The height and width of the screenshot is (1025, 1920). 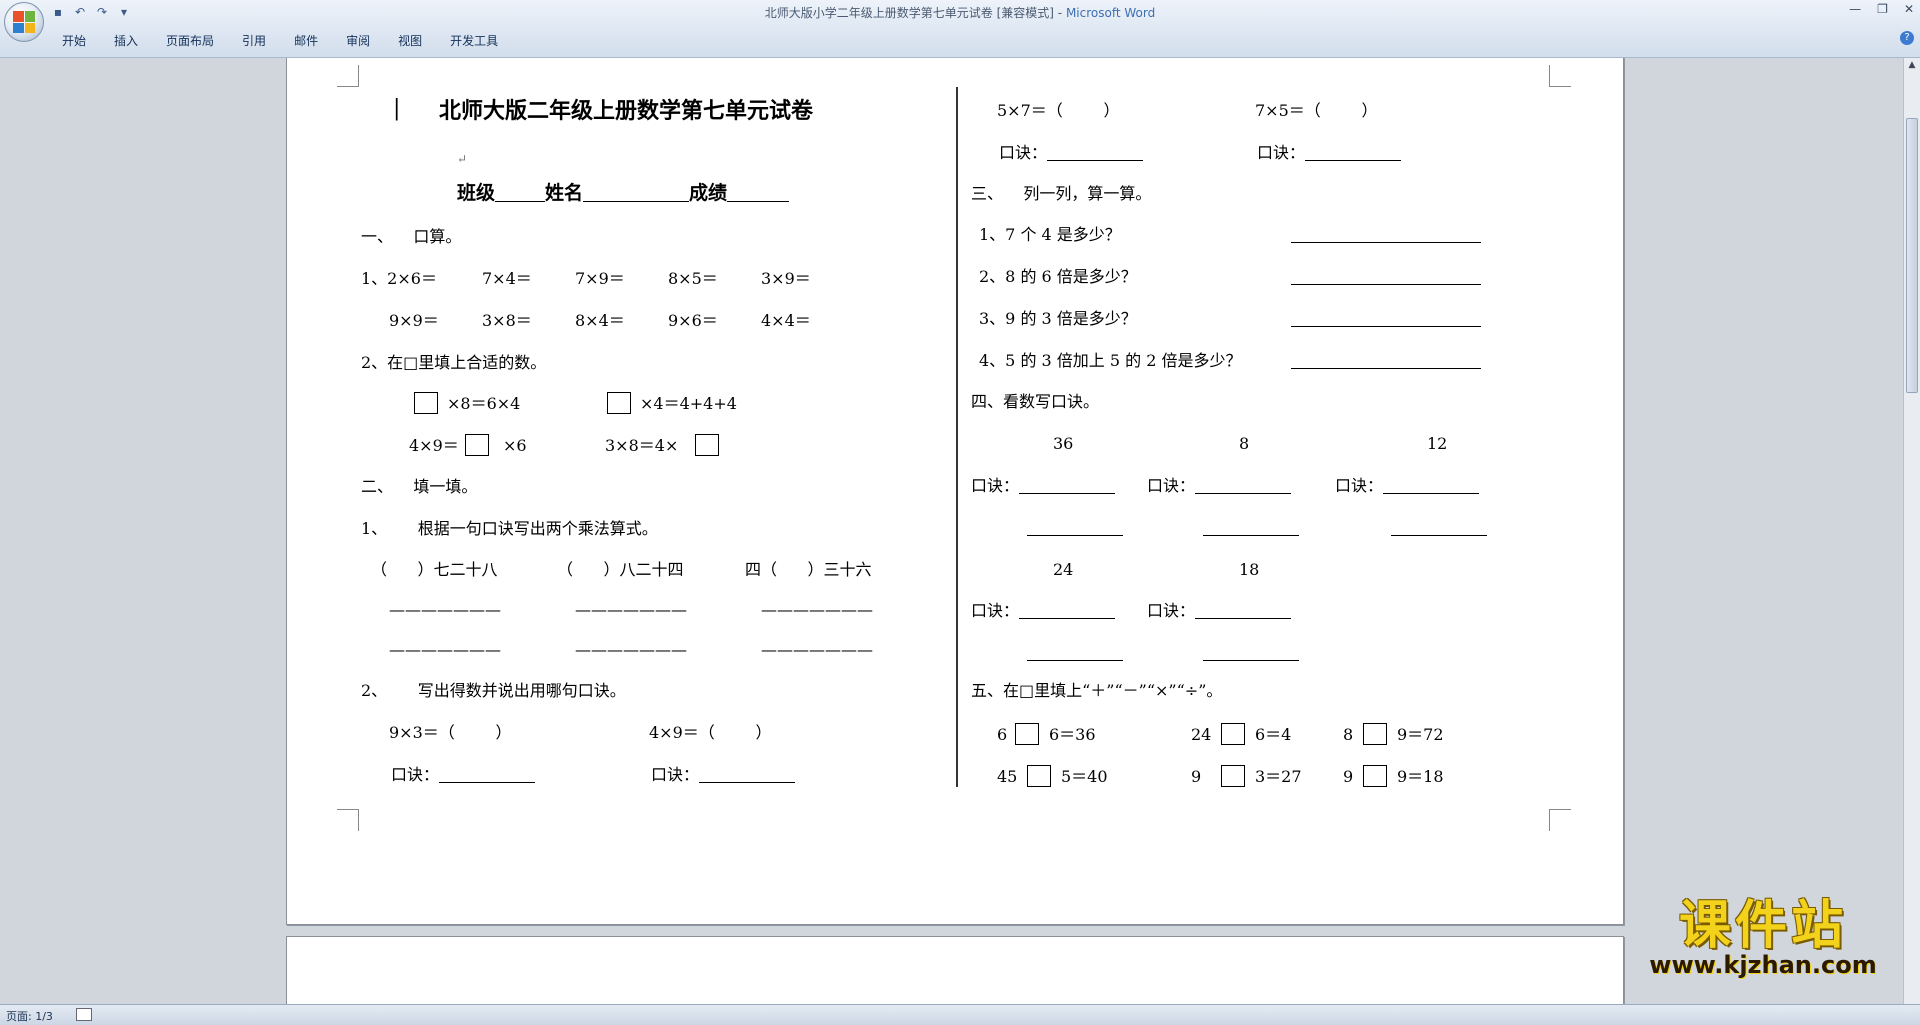 What do you see at coordinates (710, 732) in the screenshot?
I see `equation-text: 4×9＝（ ）` at bounding box center [710, 732].